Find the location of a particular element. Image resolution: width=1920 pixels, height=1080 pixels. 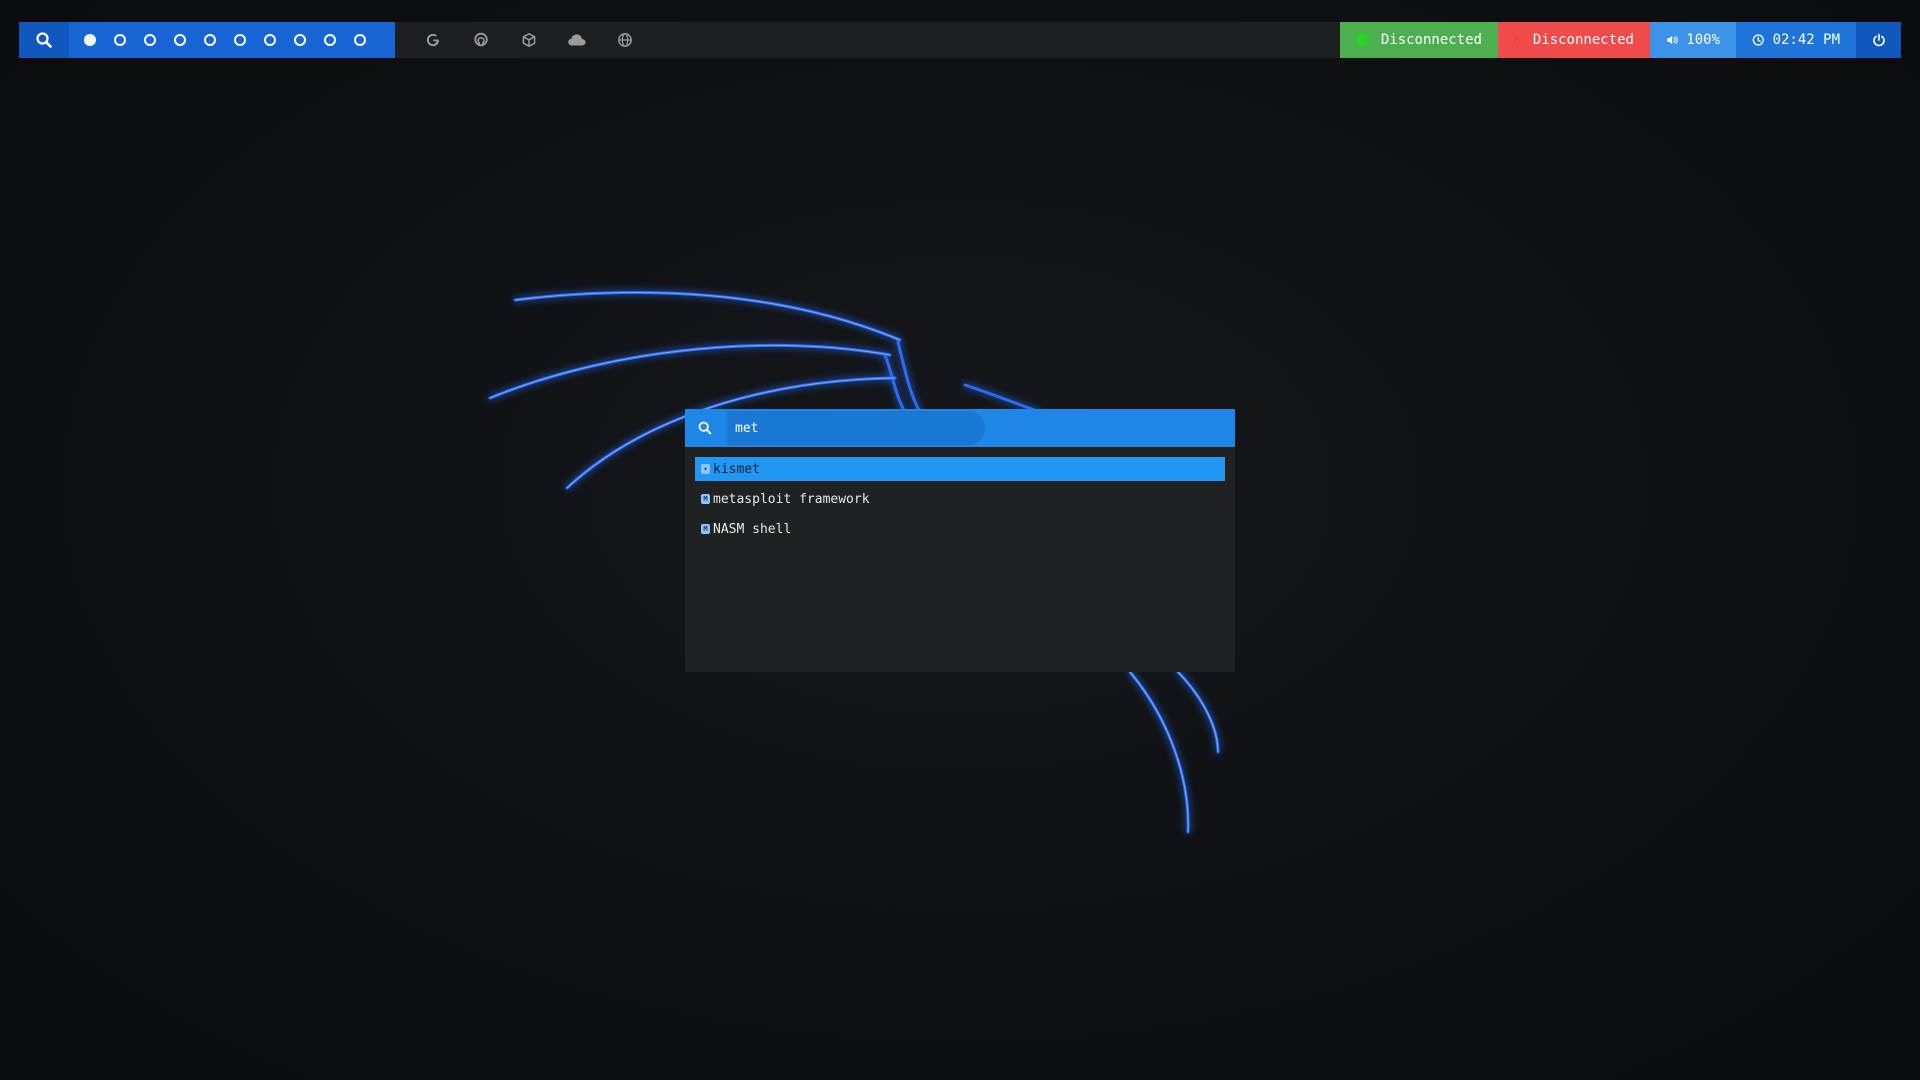

launcher-search-field is located at coordinates (856, 428).